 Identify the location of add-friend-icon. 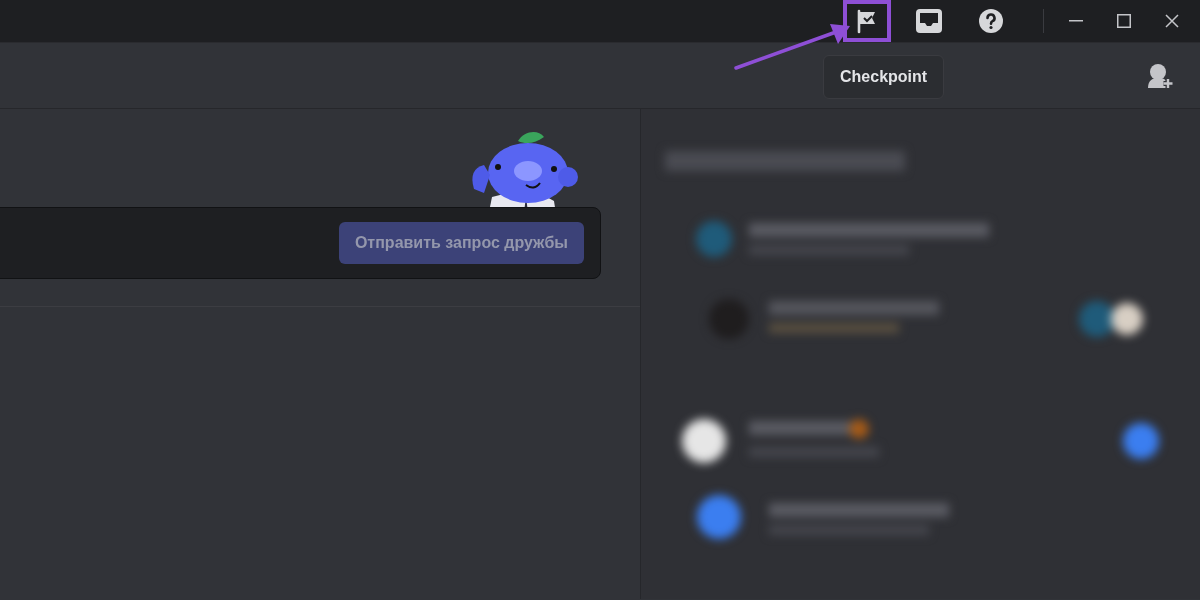
(1160, 75).